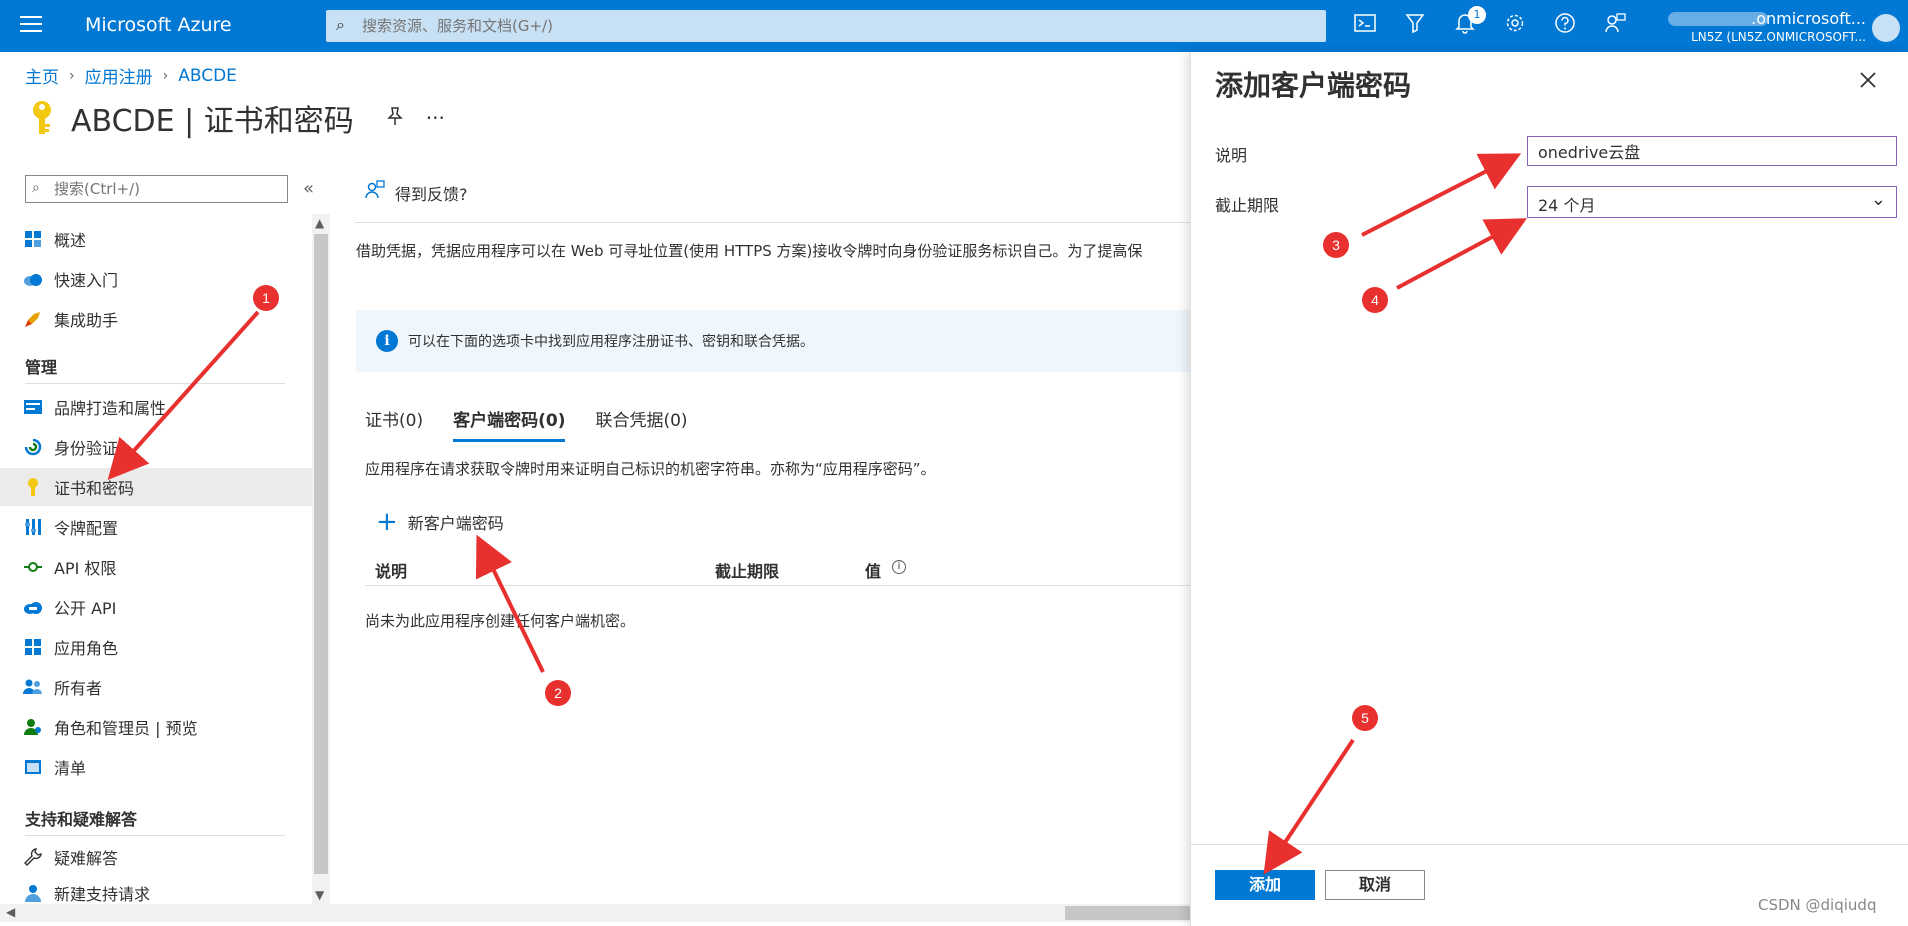 This screenshot has height=926, width=1908. I want to click on empty-table-message: 尚未为此应用程序创建任何客户端机密。, so click(500, 621).